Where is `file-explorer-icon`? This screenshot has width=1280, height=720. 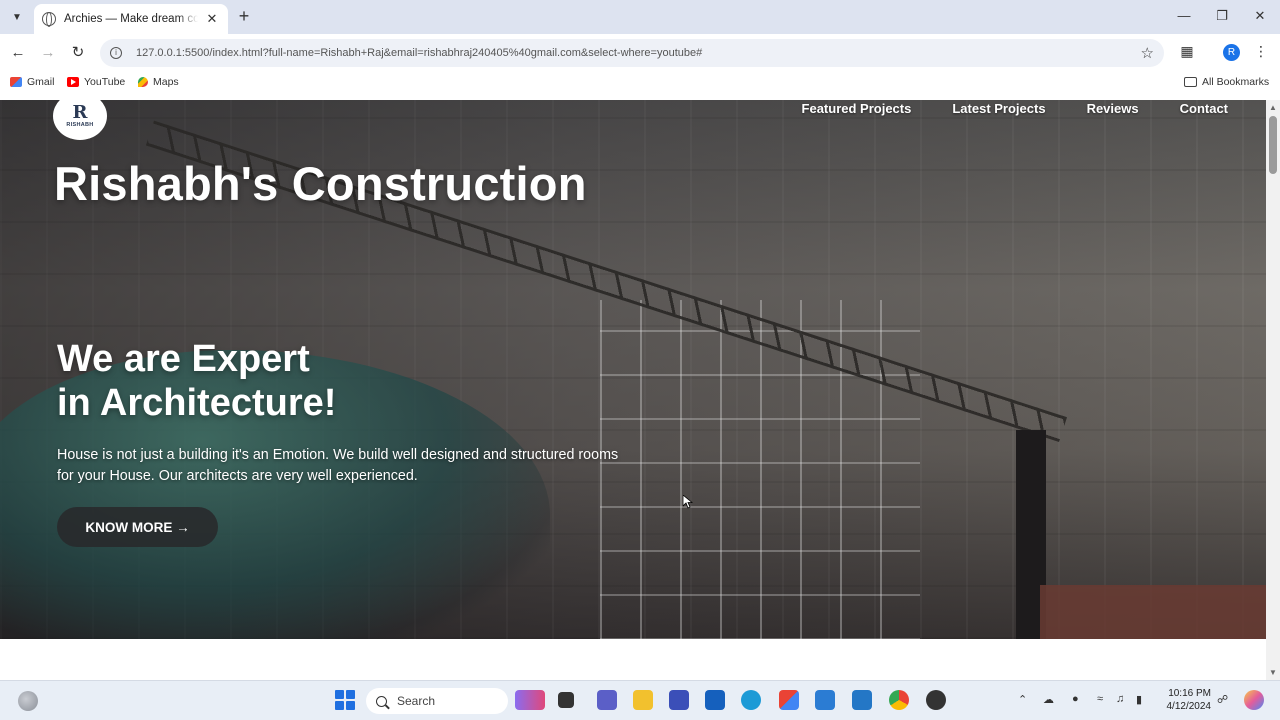 file-explorer-icon is located at coordinates (643, 700).